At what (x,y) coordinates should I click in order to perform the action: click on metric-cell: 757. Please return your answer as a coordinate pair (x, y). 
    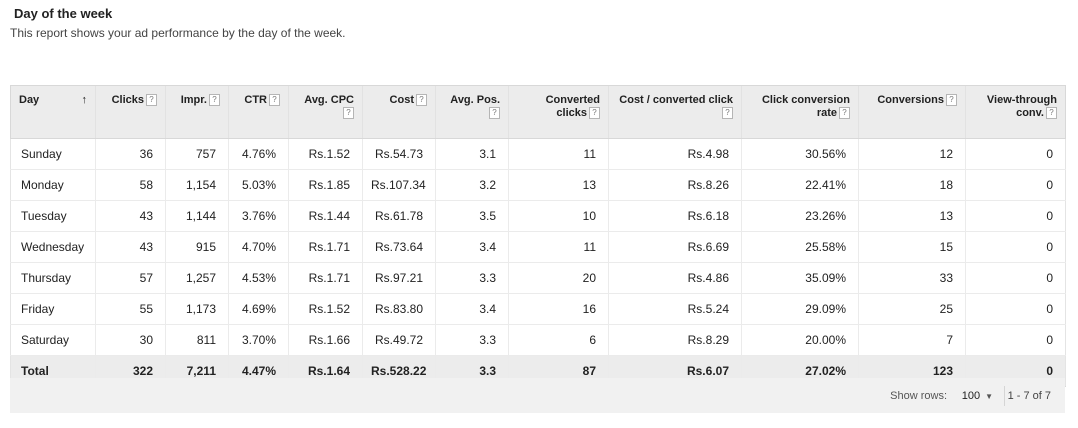
    Looking at the image, I should click on (197, 154).